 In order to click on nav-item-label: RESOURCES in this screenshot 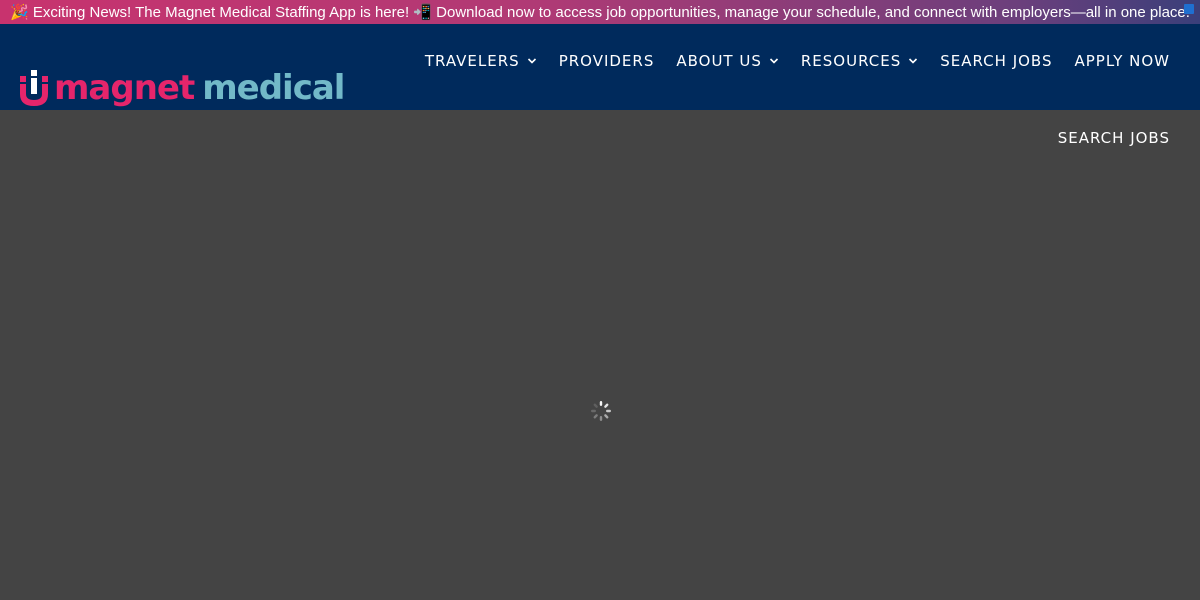, I will do `click(851, 61)`.